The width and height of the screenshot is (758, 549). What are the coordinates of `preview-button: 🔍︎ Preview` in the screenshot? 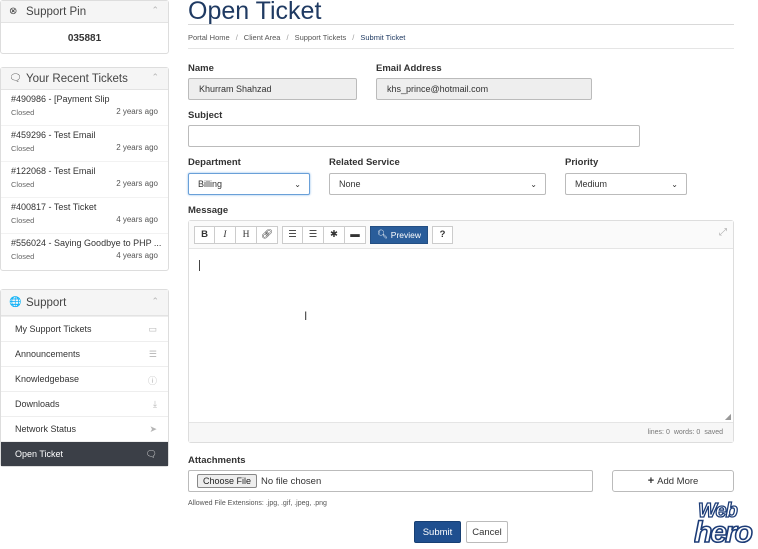 It's located at (399, 234).